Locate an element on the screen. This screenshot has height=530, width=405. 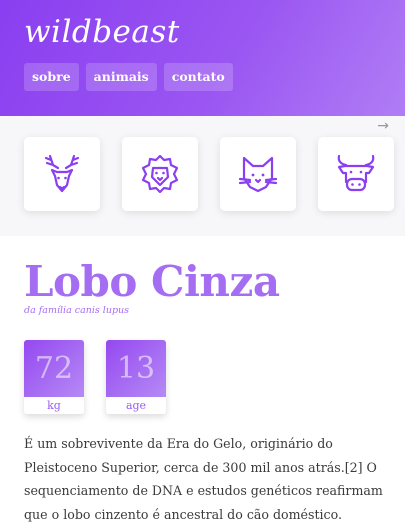
main-nav: sobre animais contato is located at coordinates (128, 77).